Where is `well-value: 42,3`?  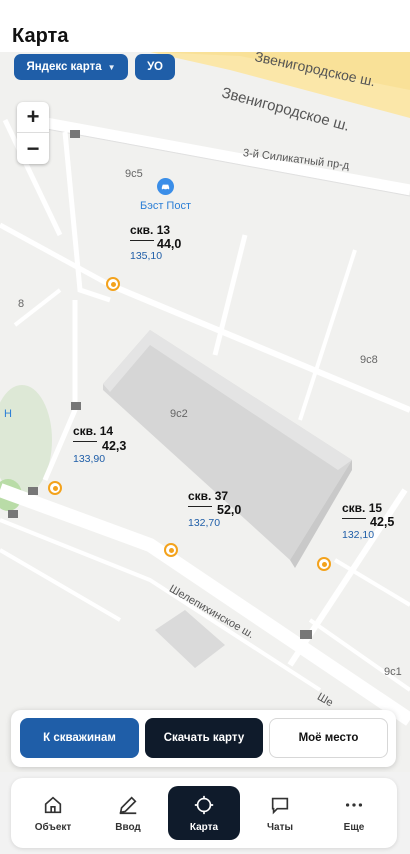
well-value: 42,3 is located at coordinates (114, 446).